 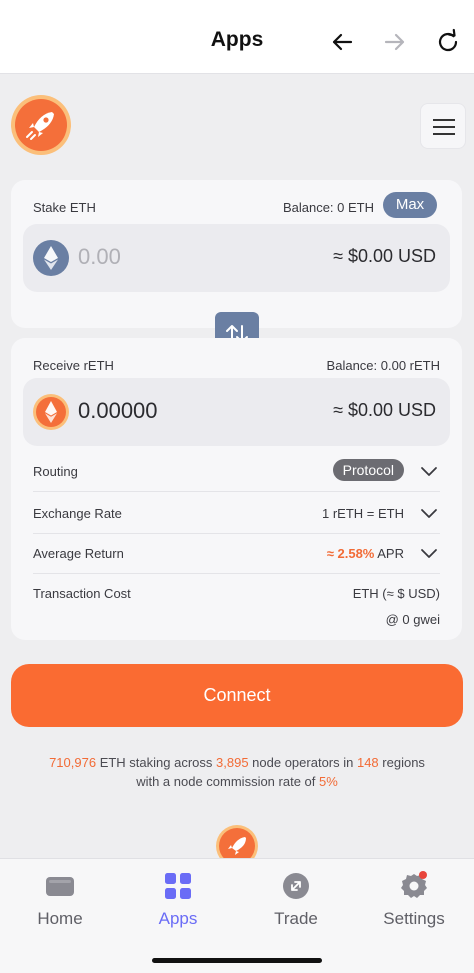 I want to click on arrow-right-icon, so click(x=394, y=42).